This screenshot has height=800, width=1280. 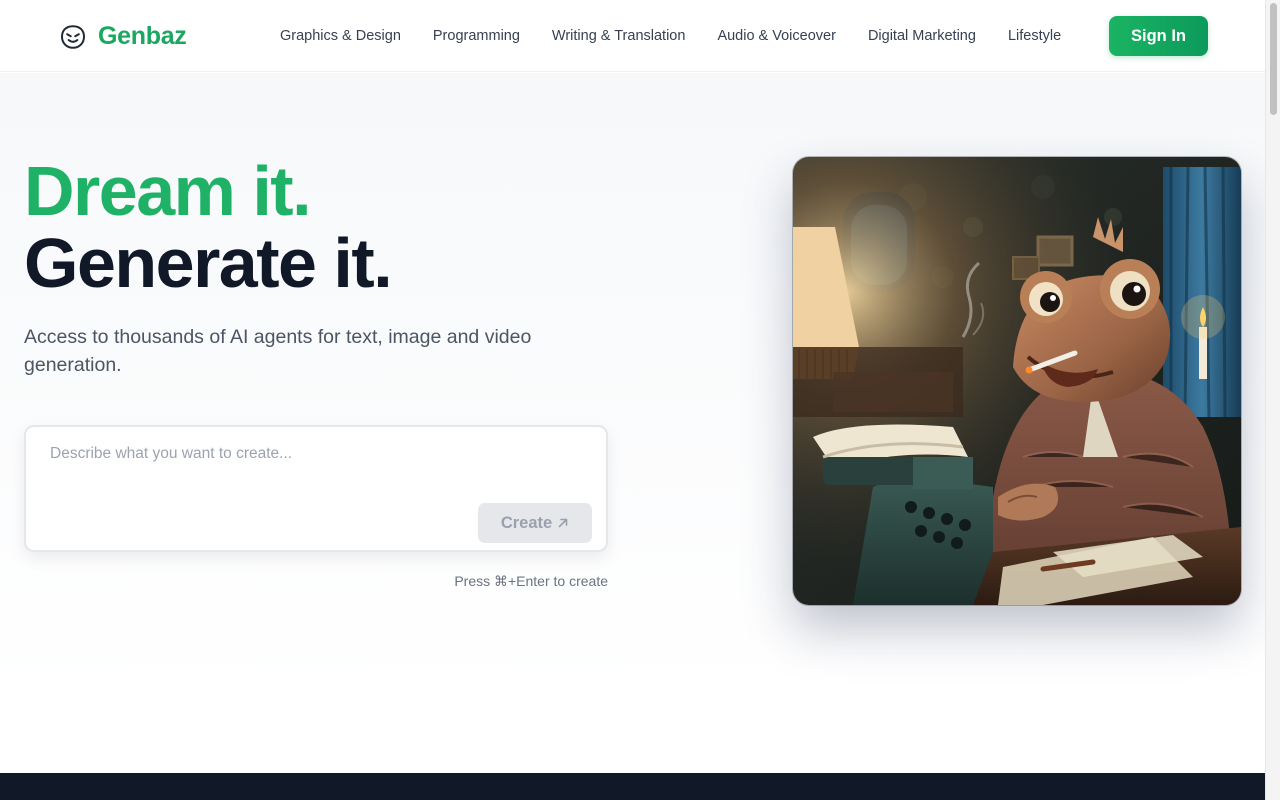 I want to click on headline-dream: Dream it., so click(x=168, y=191).